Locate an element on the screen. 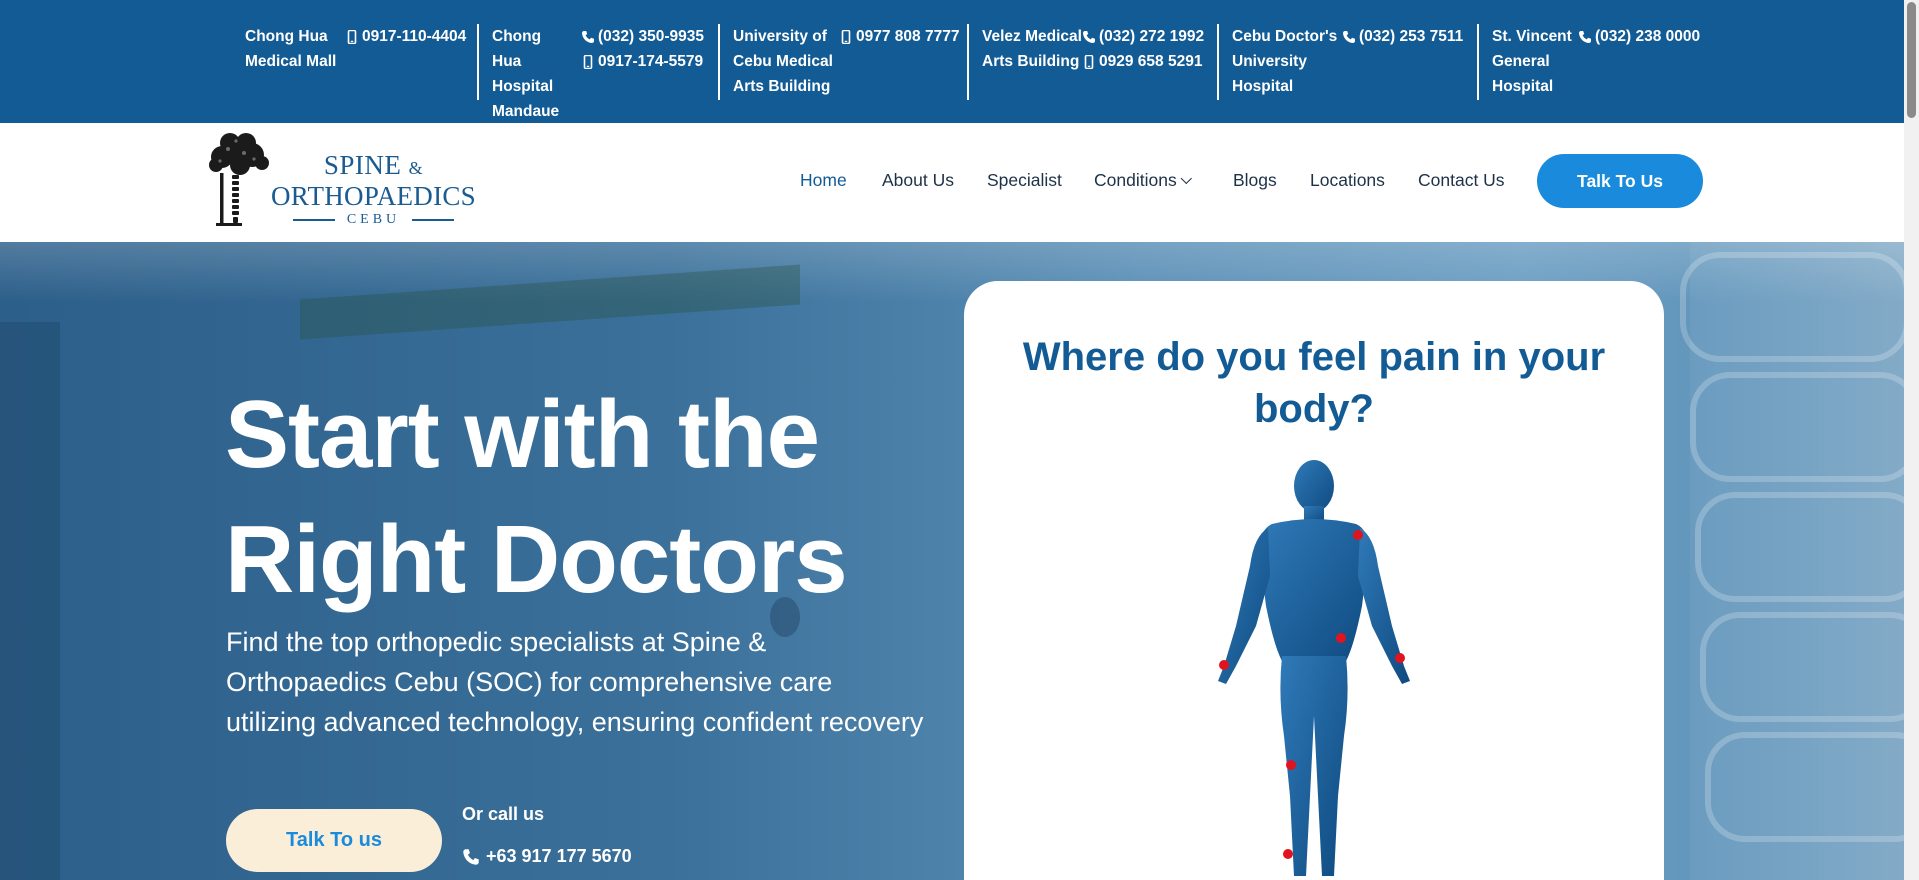 This screenshot has width=1919, height=880. pain-marker-right-hand is located at coordinates (1224, 665).